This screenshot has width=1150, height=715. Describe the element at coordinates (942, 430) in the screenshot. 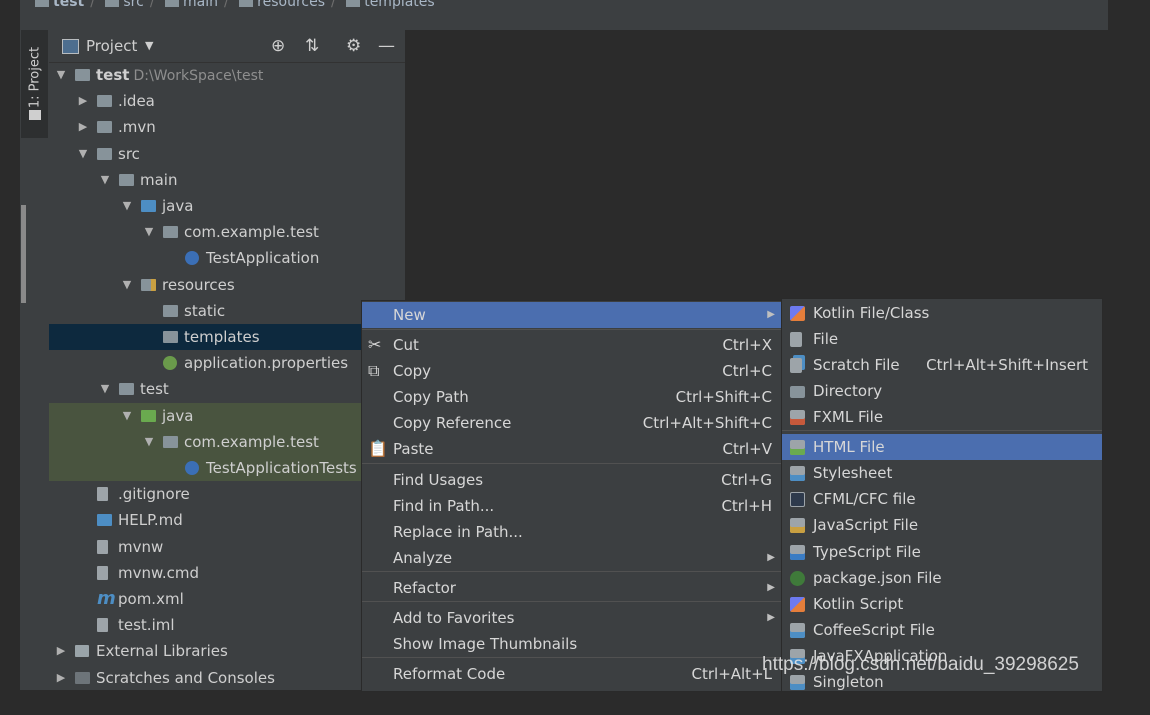

I see `menu-separator` at that location.